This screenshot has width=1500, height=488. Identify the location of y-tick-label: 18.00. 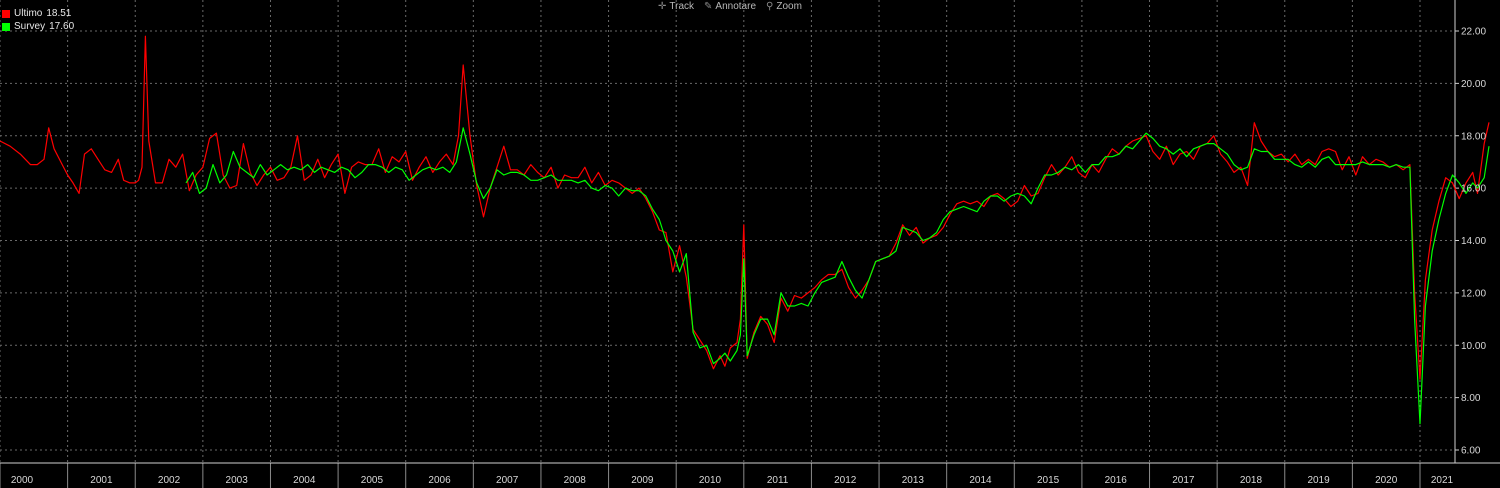
(1473, 136).